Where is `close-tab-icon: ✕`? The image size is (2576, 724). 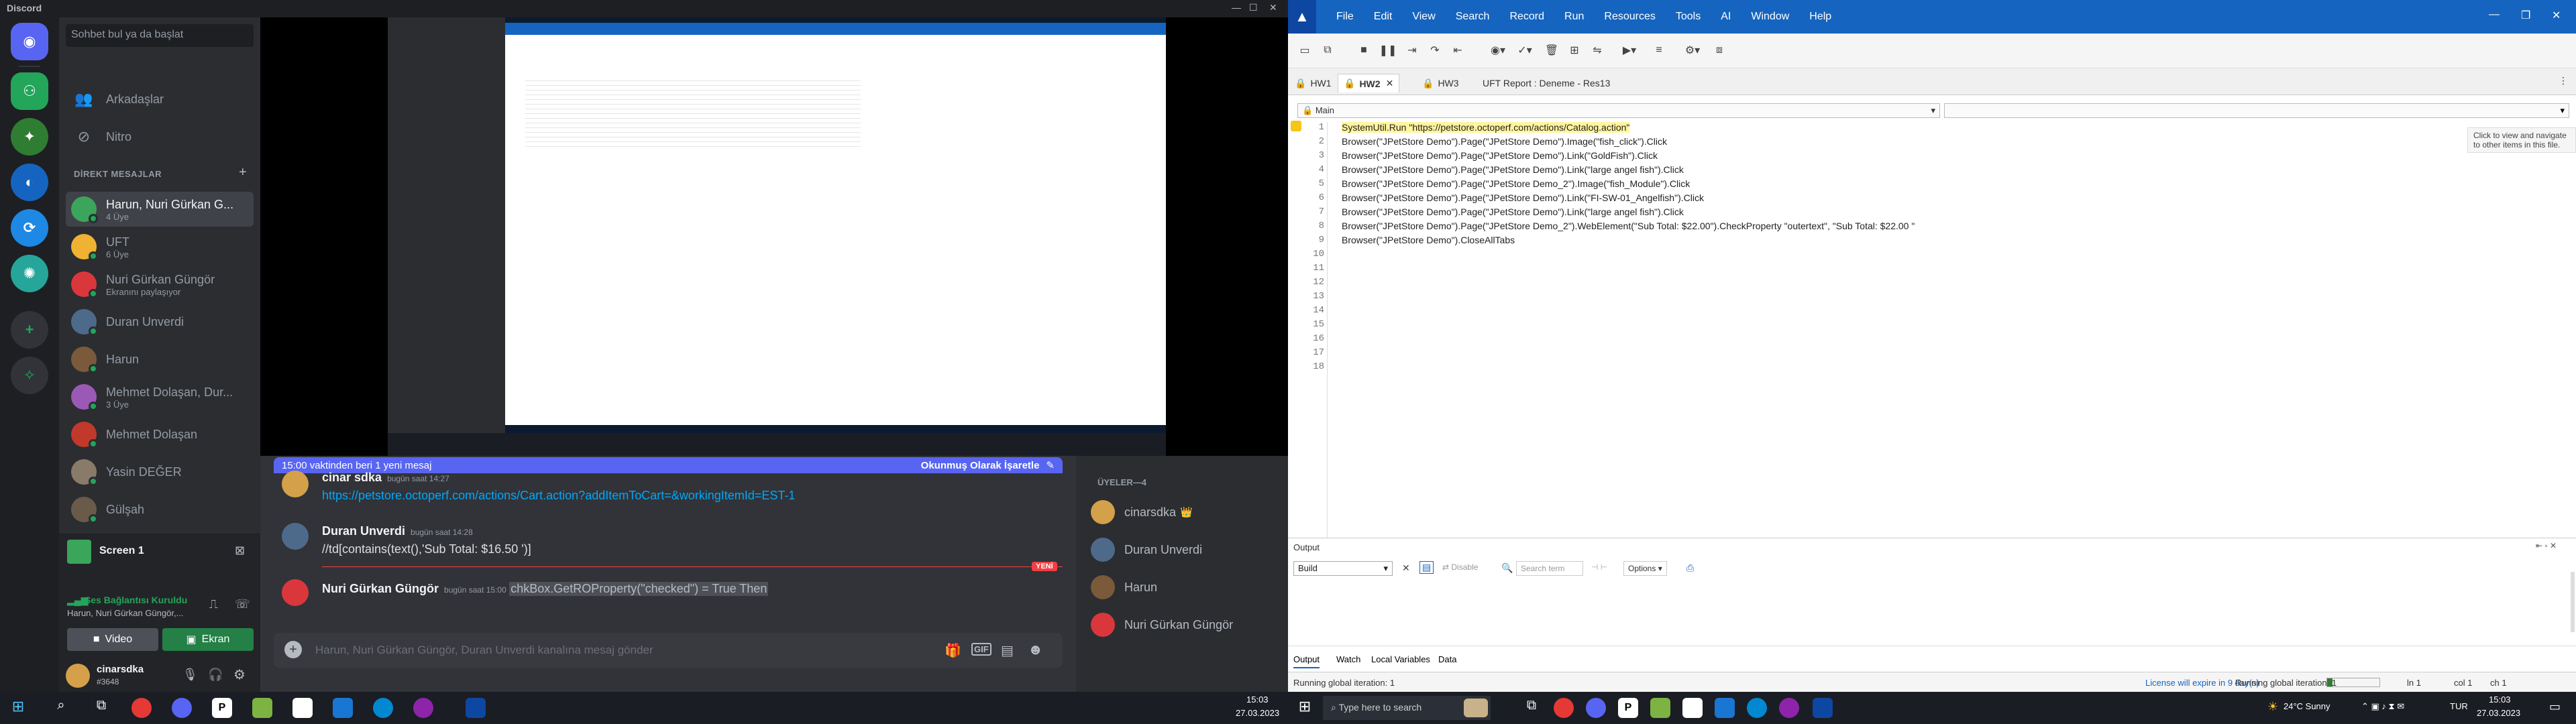
close-tab-icon: ✕ is located at coordinates (1390, 83).